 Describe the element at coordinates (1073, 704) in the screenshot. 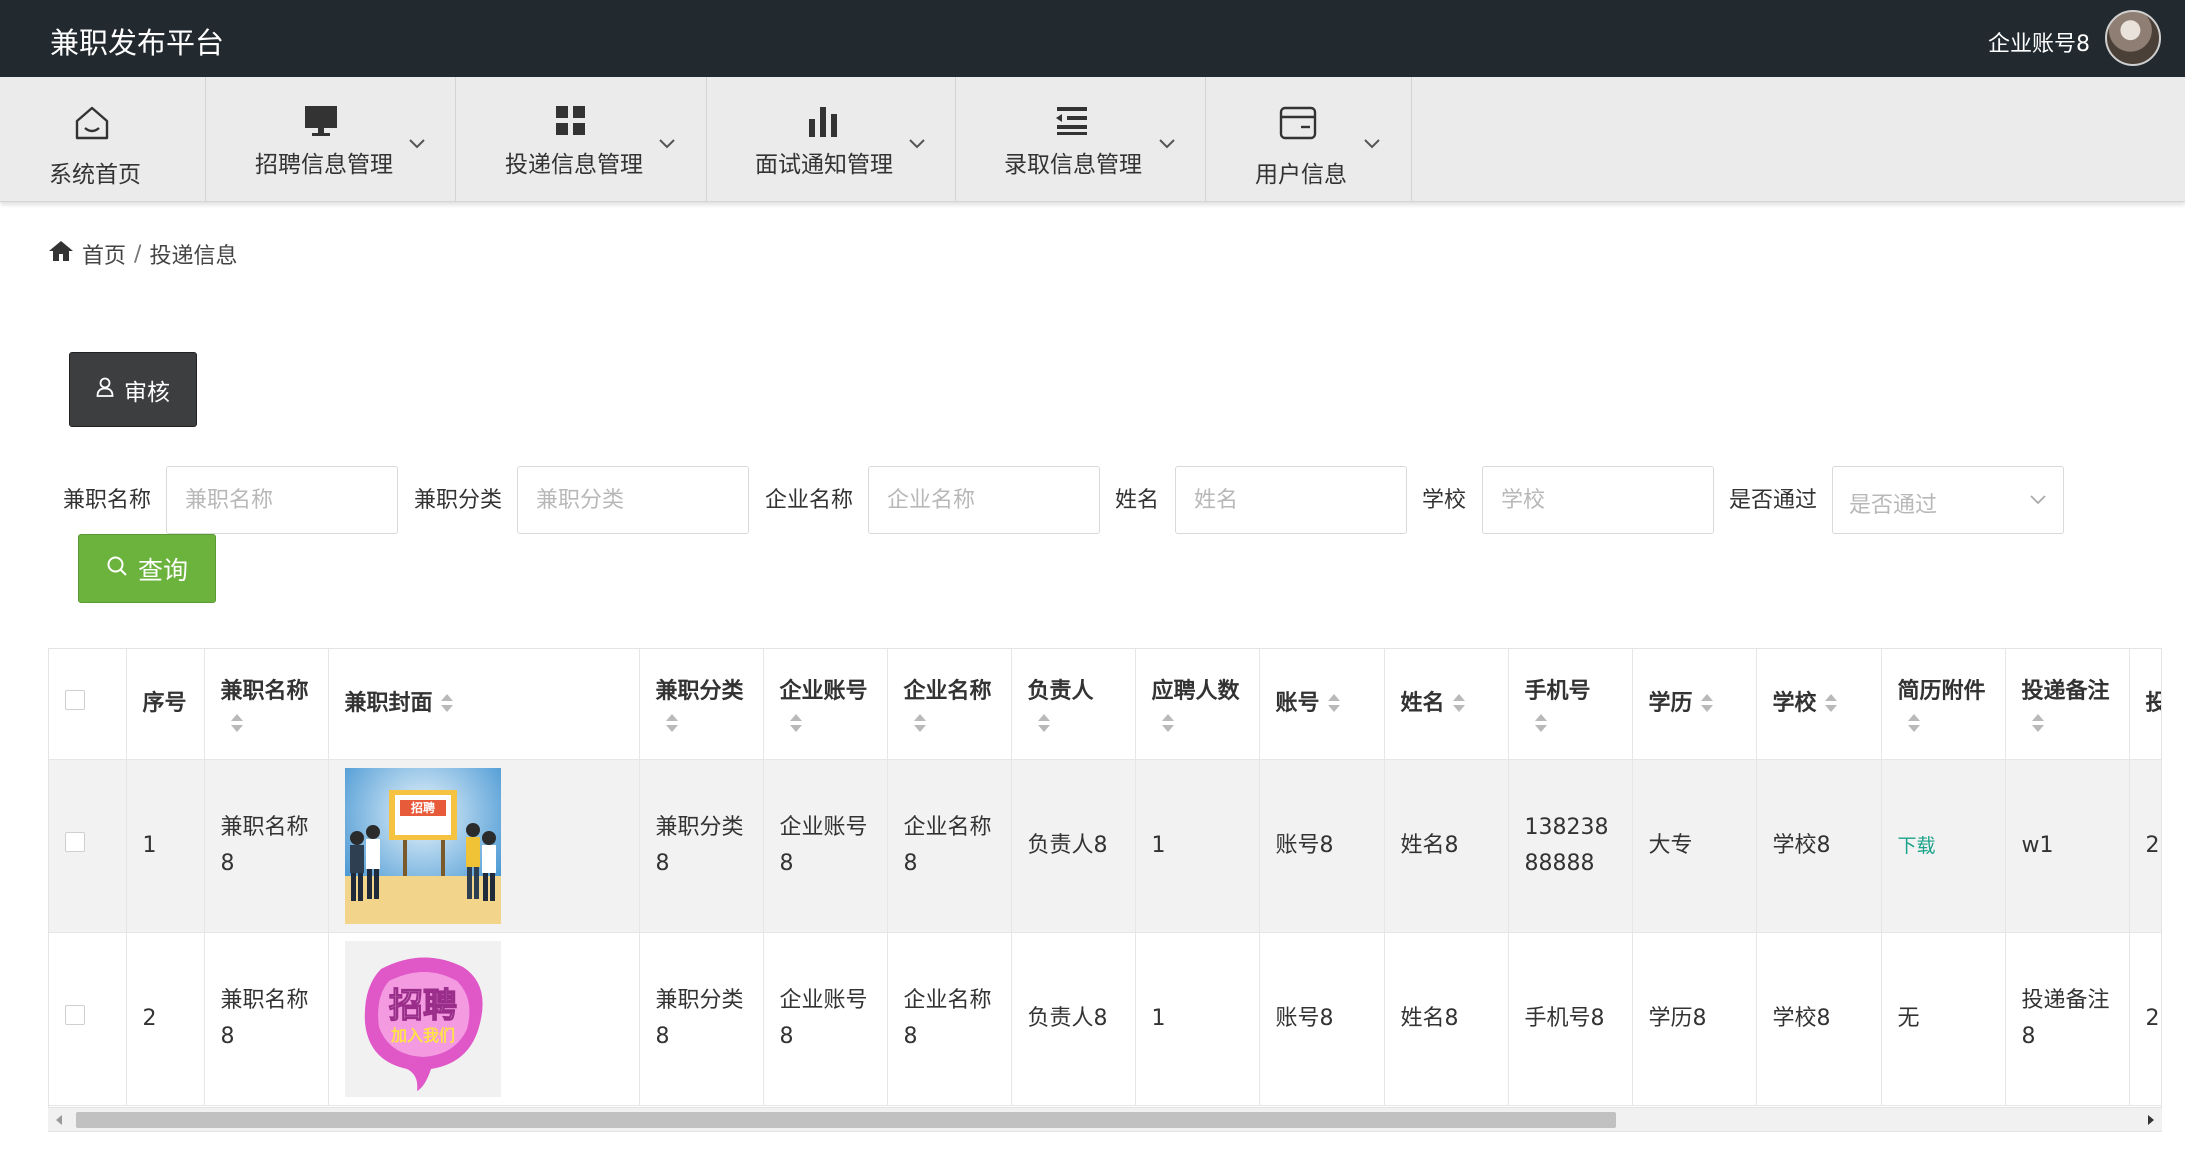

I see `col-header-owner: 负责人` at that location.